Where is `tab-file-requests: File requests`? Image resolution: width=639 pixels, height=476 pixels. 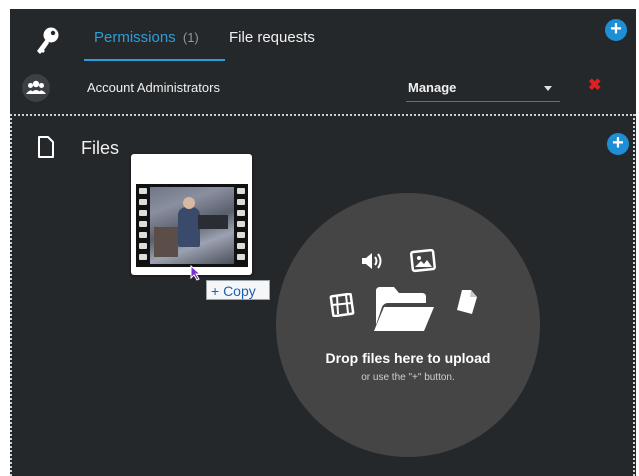
tab-file-requests: File requests is located at coordinates (272, 37).